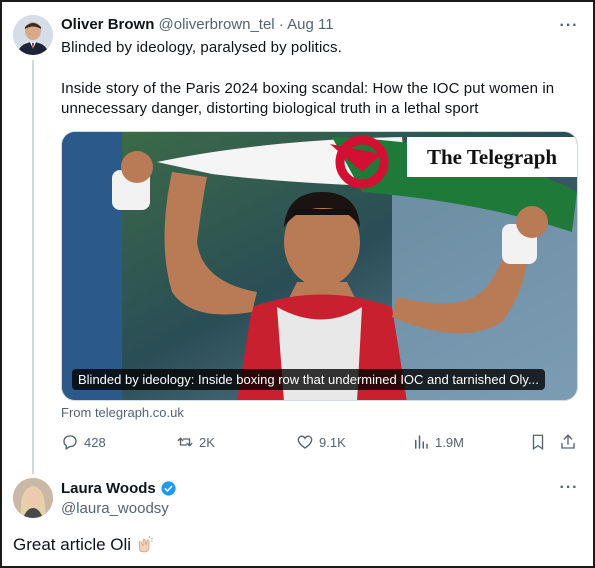  I want to click on author-handle: @oliverbrown_tel, so click(217, 24).